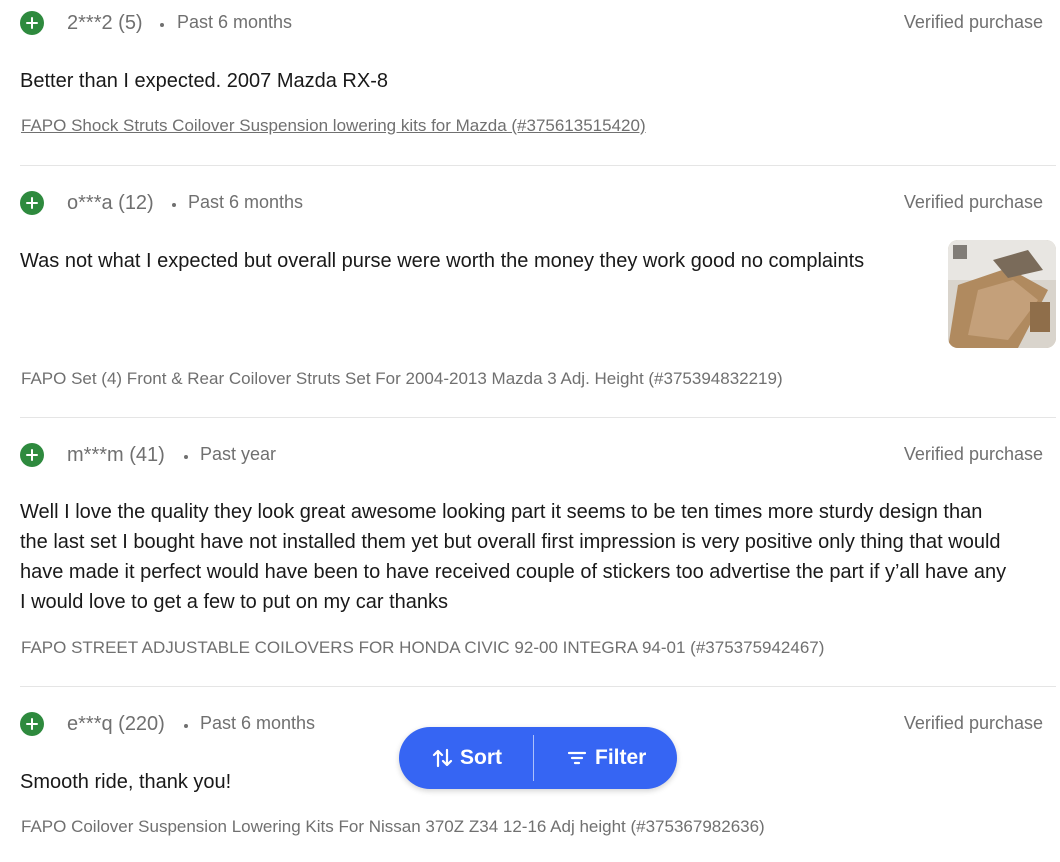  What do you see at coordinates (533, 758) in the screenshot?
I see `toolbar-divider` at bounding box center [533, 758].